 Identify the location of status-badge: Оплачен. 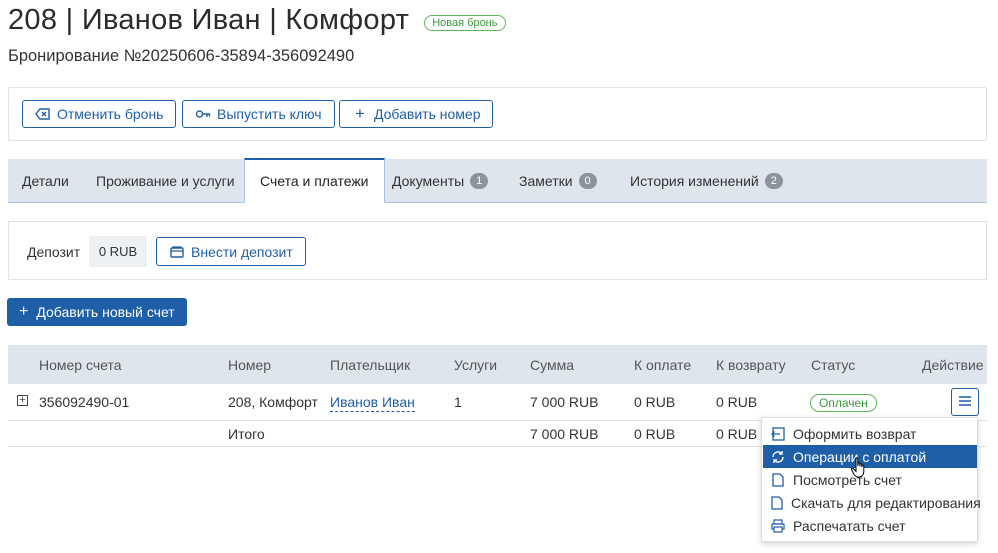
(843, 403).